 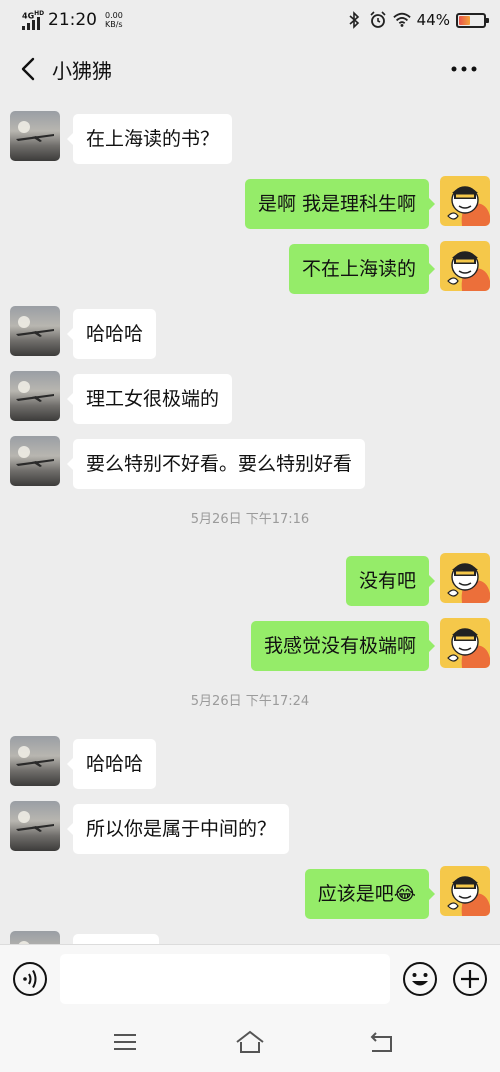 I want to click on plus-icon, so click(x=470, y=979).